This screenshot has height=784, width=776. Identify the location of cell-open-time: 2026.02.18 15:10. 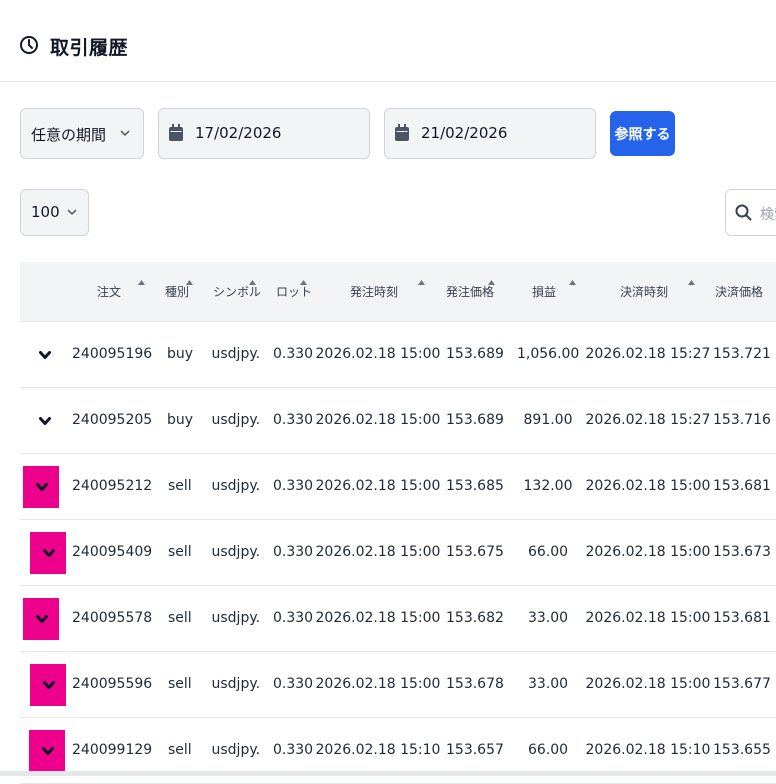
(378, 750).